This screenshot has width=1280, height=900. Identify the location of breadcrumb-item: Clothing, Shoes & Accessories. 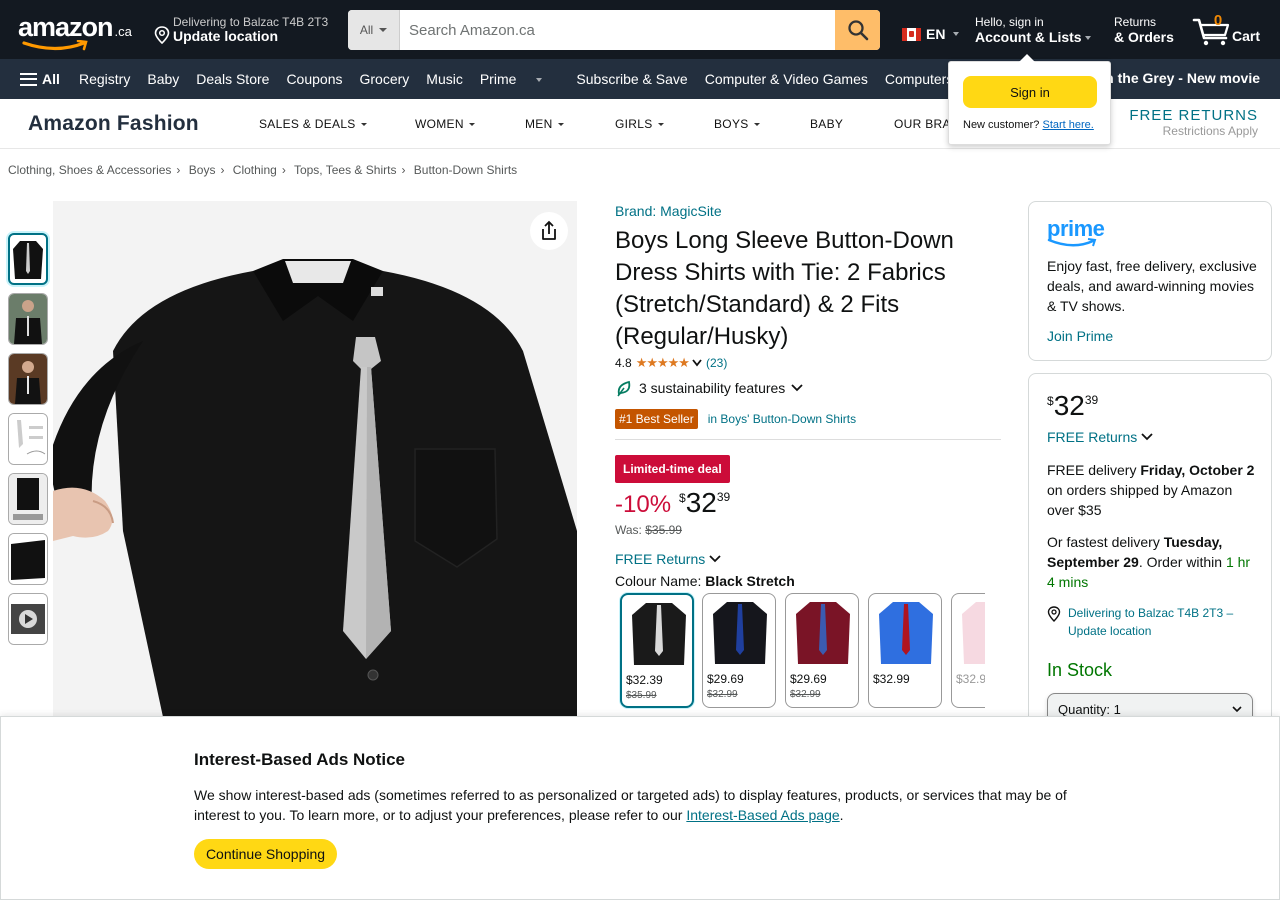
(89, 170).